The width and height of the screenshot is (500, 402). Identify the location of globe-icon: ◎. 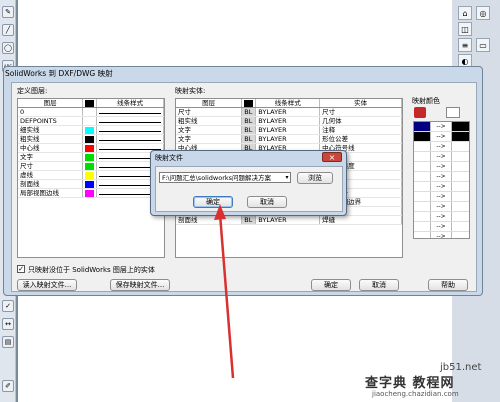
(483, 13).